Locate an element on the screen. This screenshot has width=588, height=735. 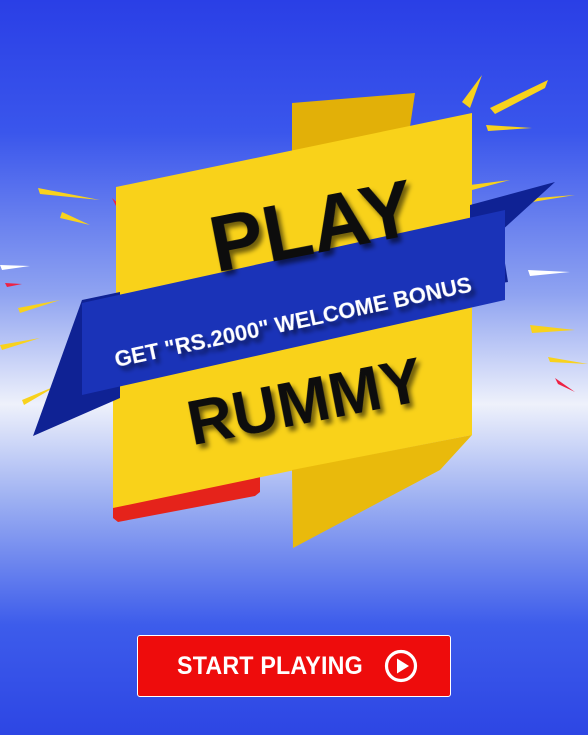
start-playing-button: START PLAYING is located at coordinates (294, 666).